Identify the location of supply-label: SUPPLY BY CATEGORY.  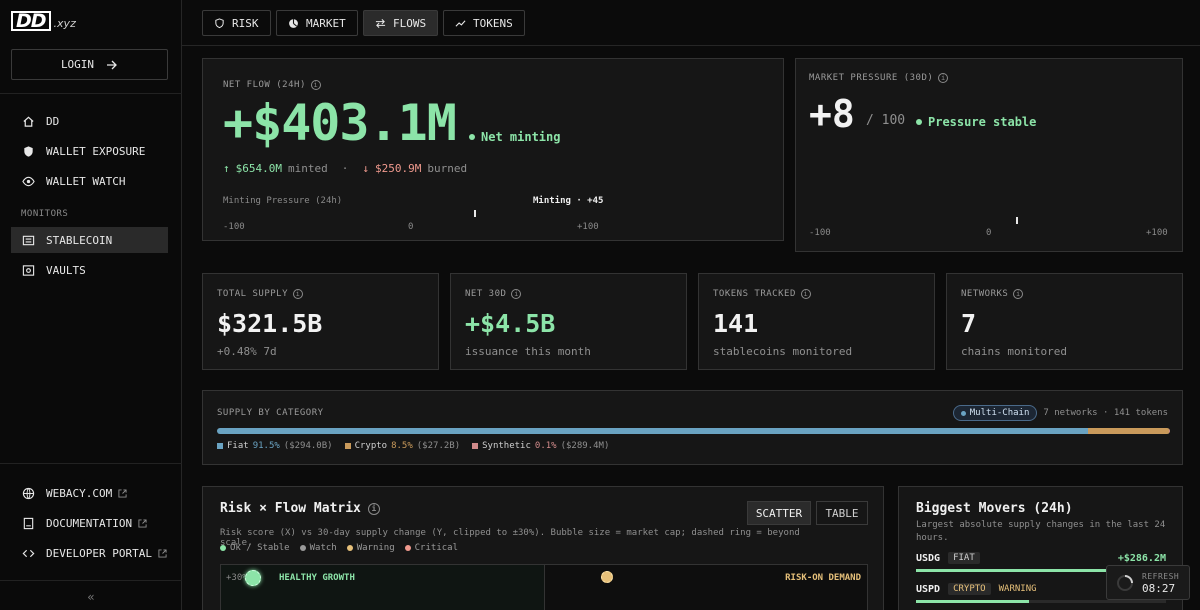
(270, 413).